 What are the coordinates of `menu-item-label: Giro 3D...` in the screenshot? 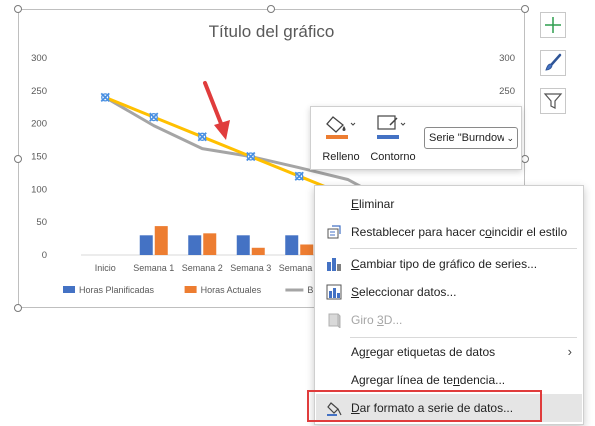 It's located at (377, 320).